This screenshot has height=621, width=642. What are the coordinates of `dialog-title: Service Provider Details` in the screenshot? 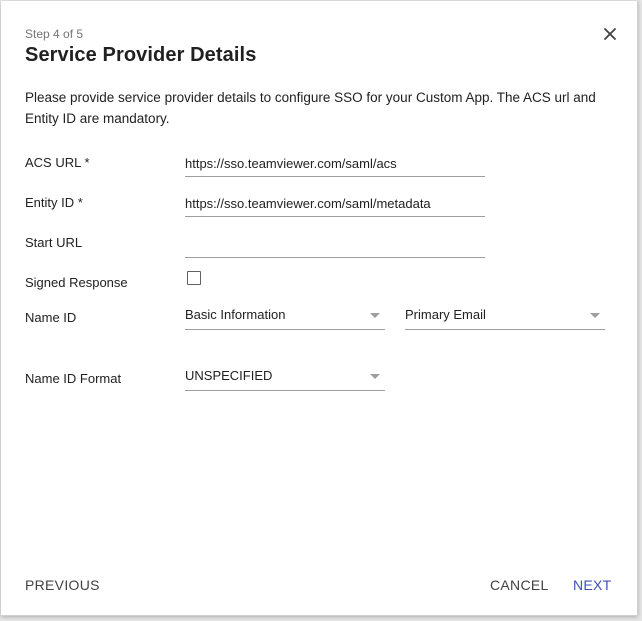 It's located at (141, 55).